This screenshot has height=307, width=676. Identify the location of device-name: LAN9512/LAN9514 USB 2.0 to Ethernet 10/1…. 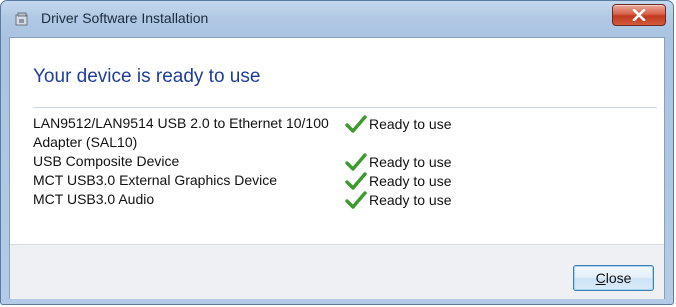
(181, 132).